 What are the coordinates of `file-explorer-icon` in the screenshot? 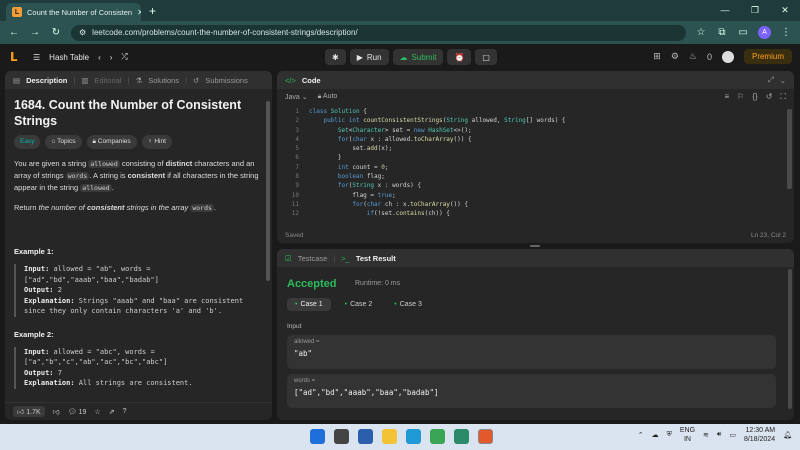 It's located at (389, 436).